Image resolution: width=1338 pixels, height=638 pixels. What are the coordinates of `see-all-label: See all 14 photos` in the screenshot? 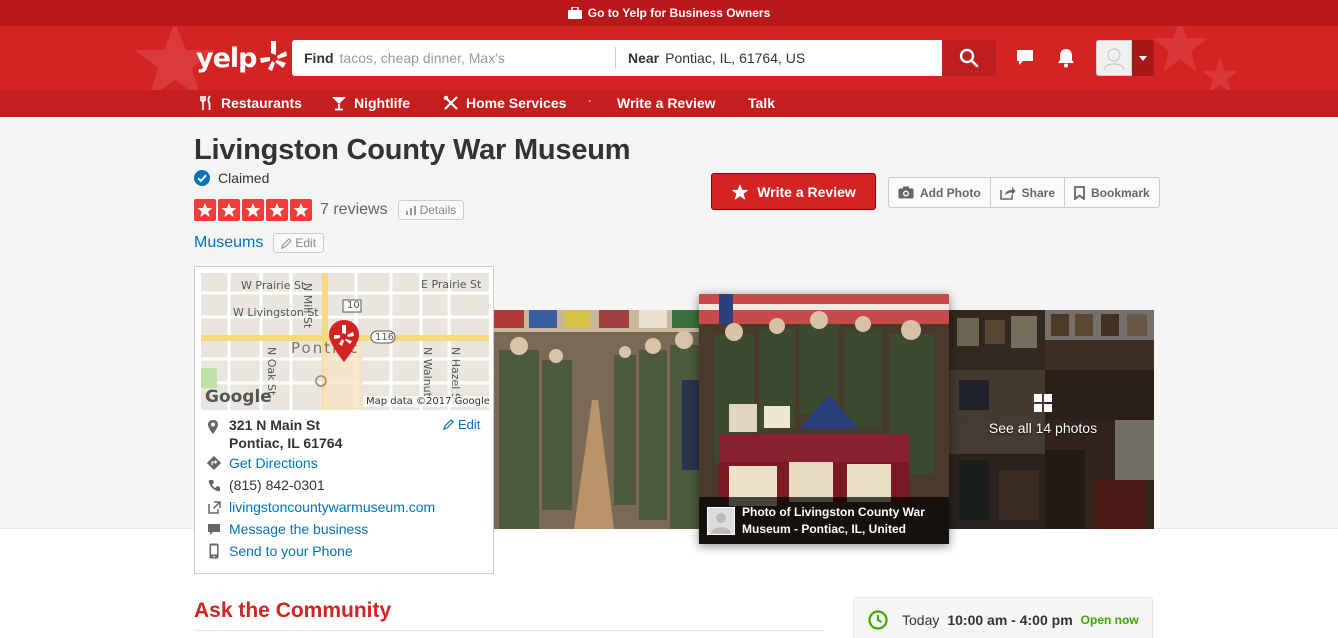 It's located at (1043, 428).